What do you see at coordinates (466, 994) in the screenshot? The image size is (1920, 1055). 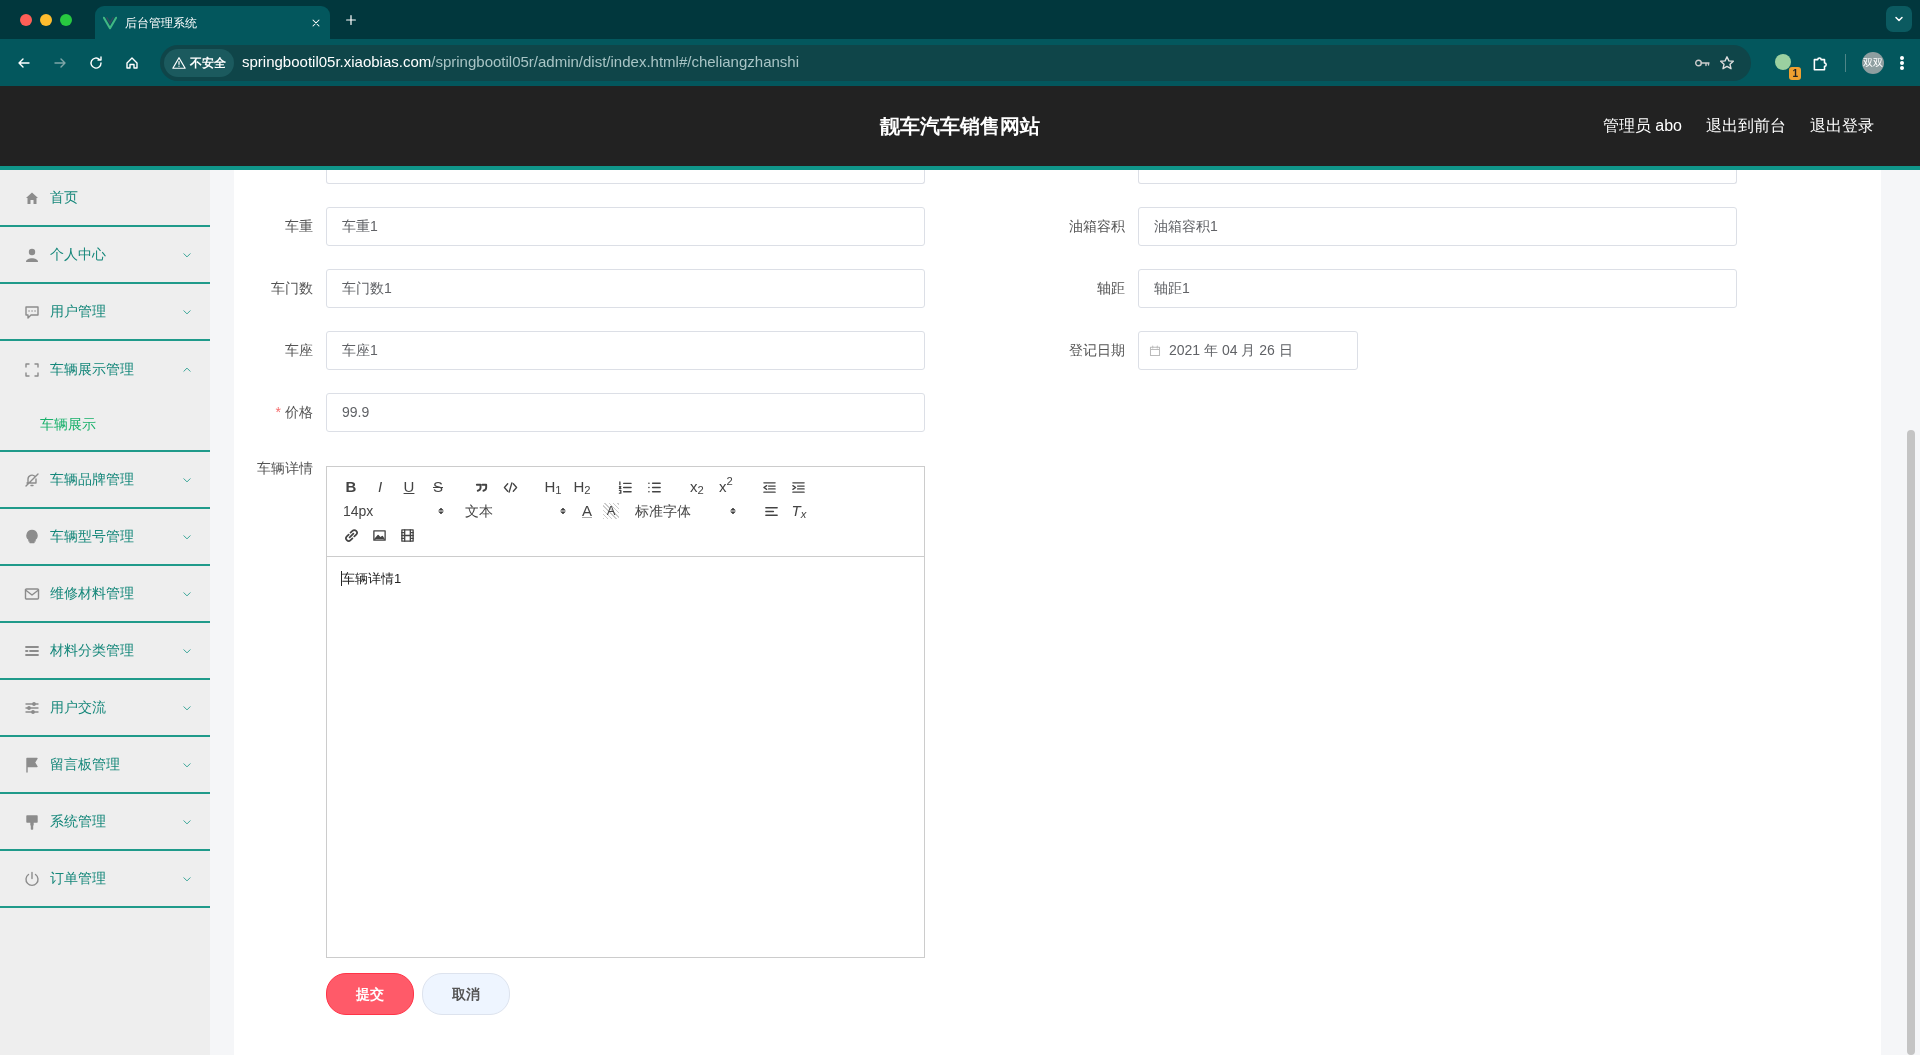 I see `cancel-button: 取消` at bounding box center [466, 994].